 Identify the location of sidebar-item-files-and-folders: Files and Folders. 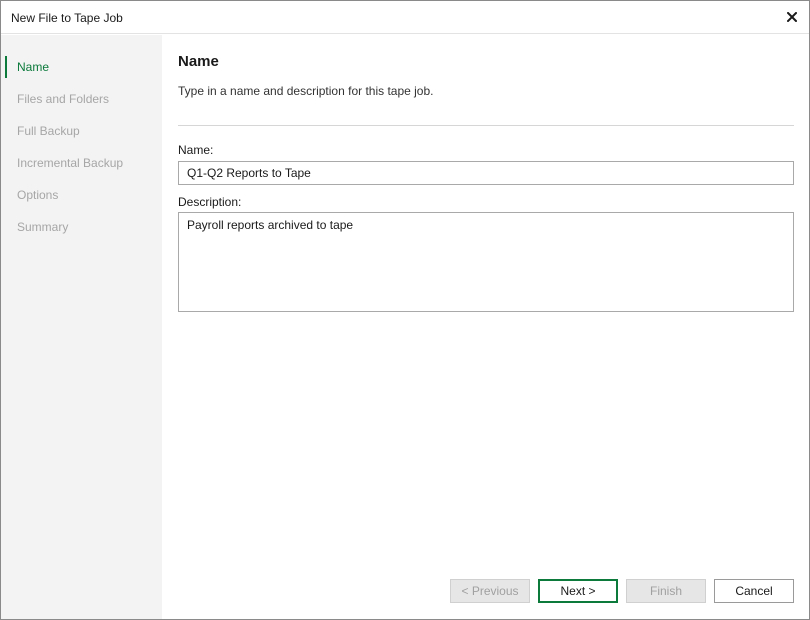
(83, 99).